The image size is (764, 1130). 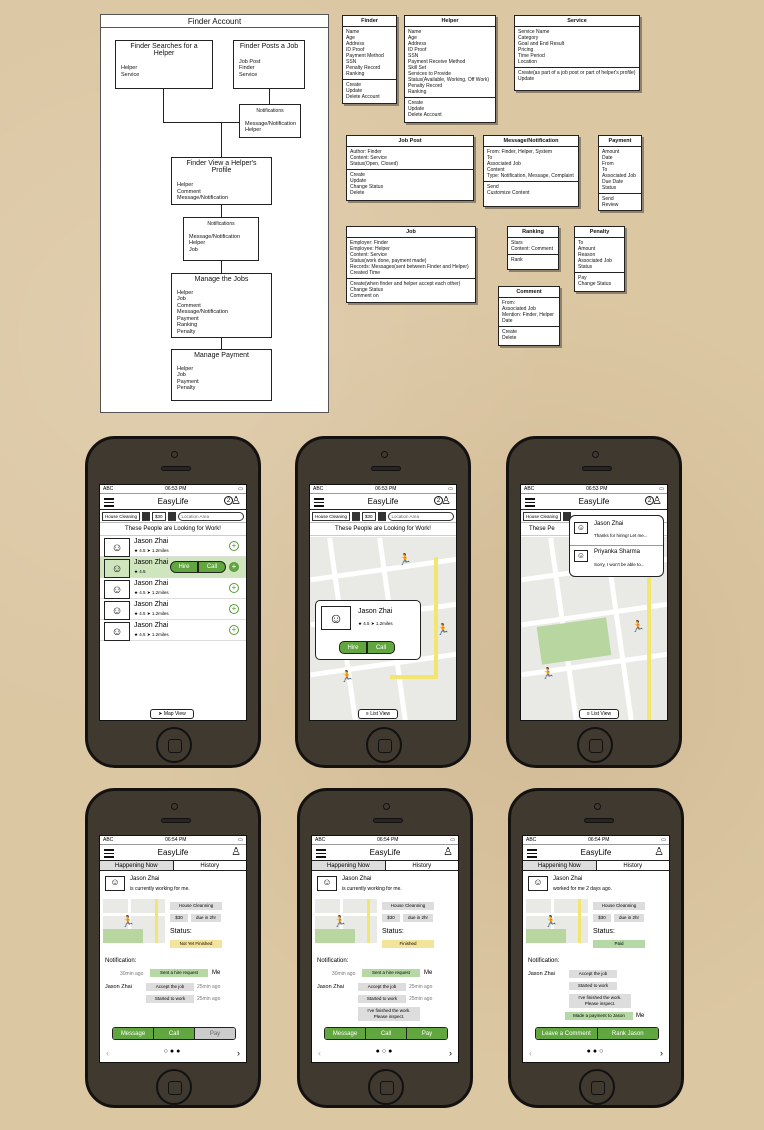 What do you see at coordinates (567, 1033) in the screenshot?
I see `leave-comment-button: Leave a Comment` at bounding box center [567, 1033].